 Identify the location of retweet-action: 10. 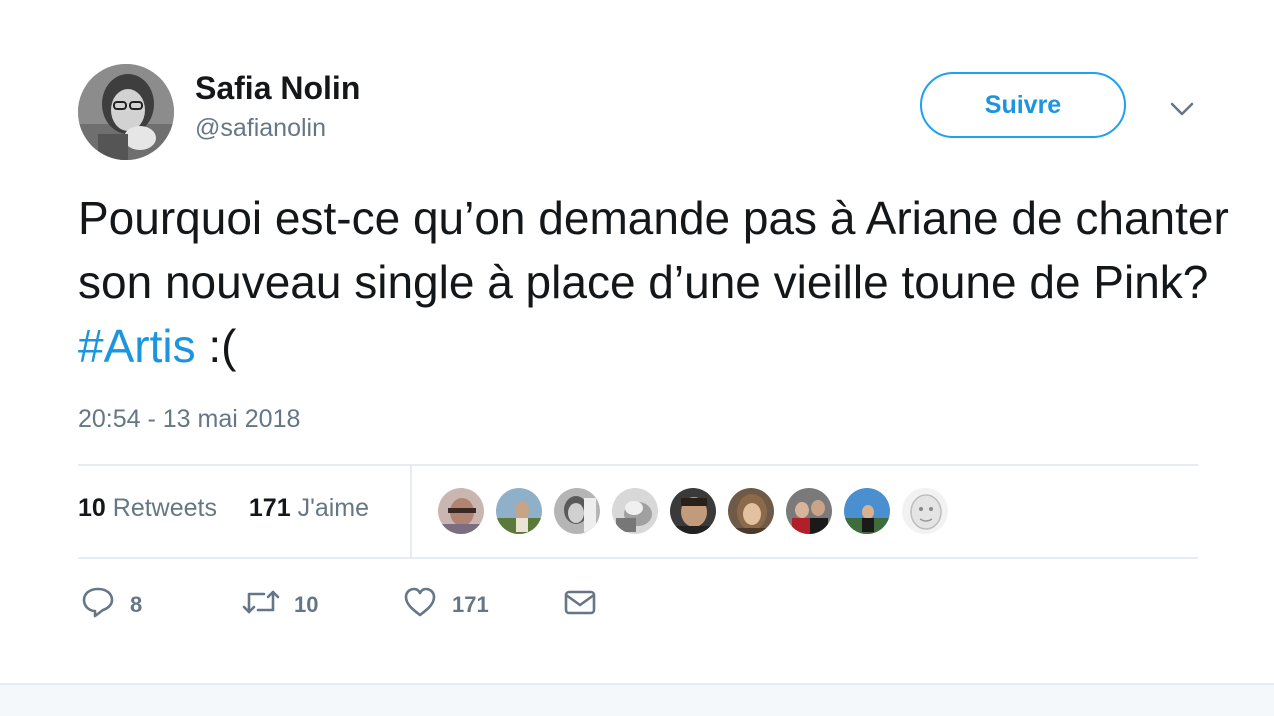
(280, 604).